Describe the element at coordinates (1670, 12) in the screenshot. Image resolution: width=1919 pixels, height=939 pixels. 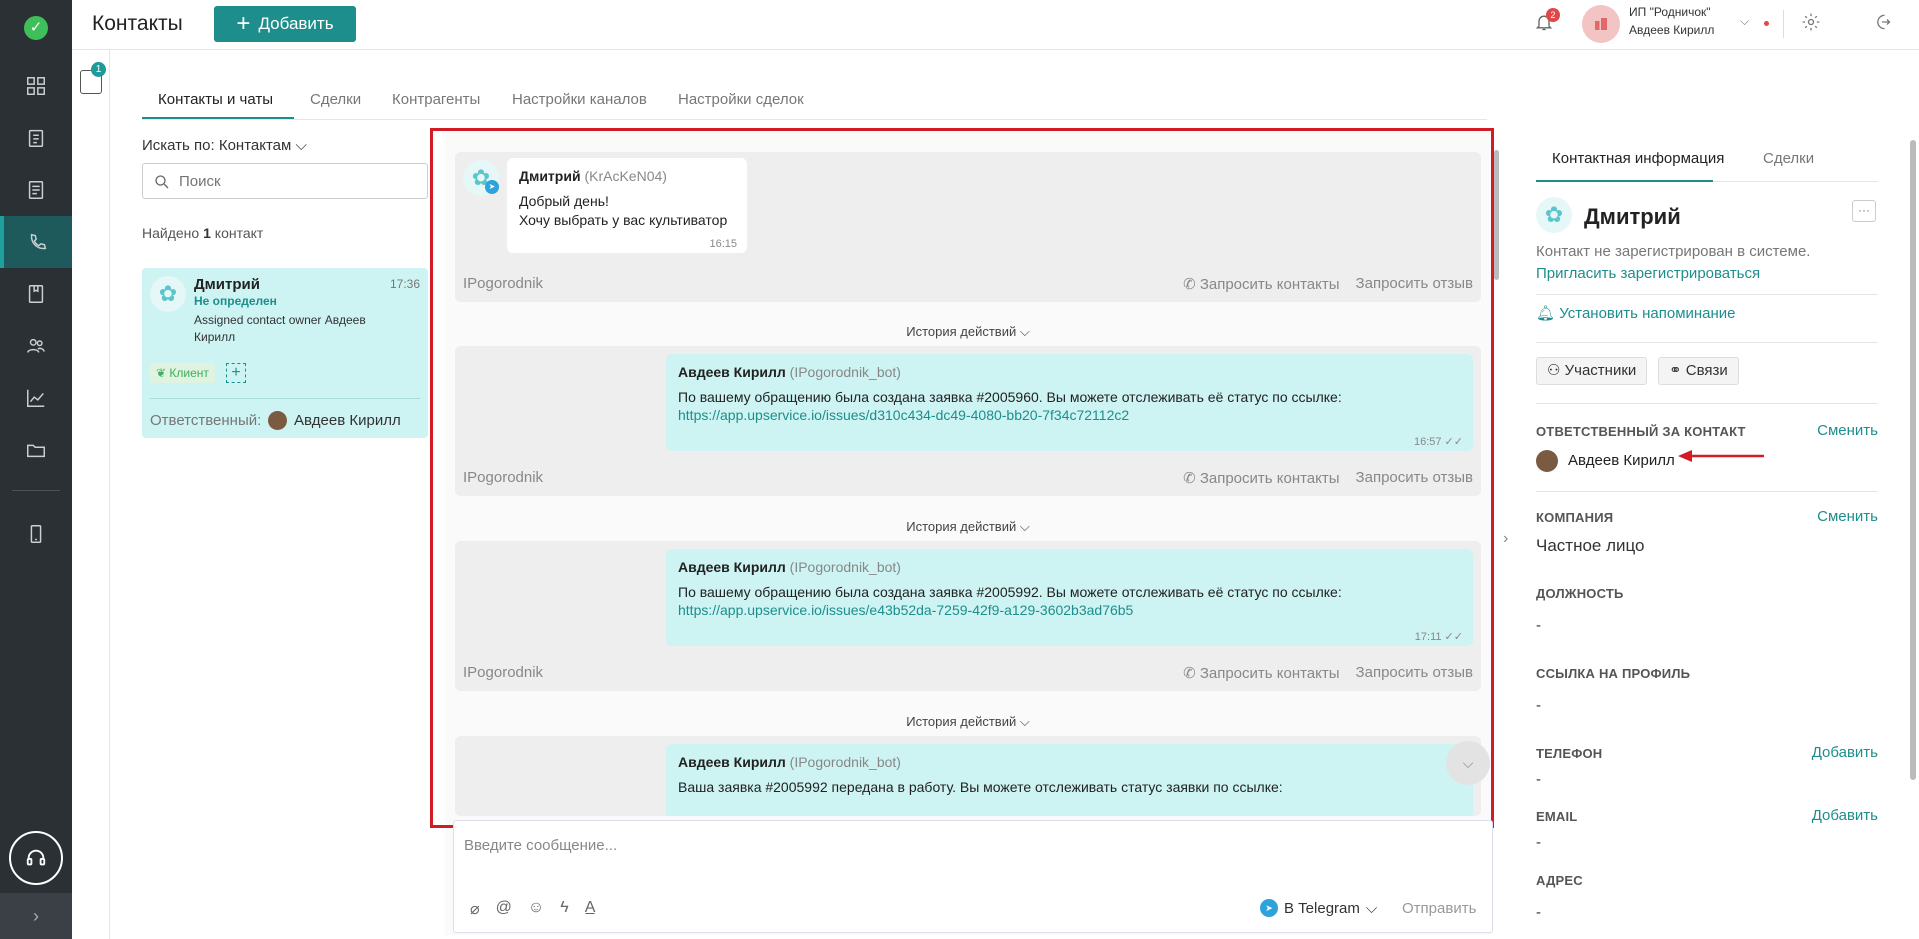
I see `org-name: ИП "Родничок"` at that location.